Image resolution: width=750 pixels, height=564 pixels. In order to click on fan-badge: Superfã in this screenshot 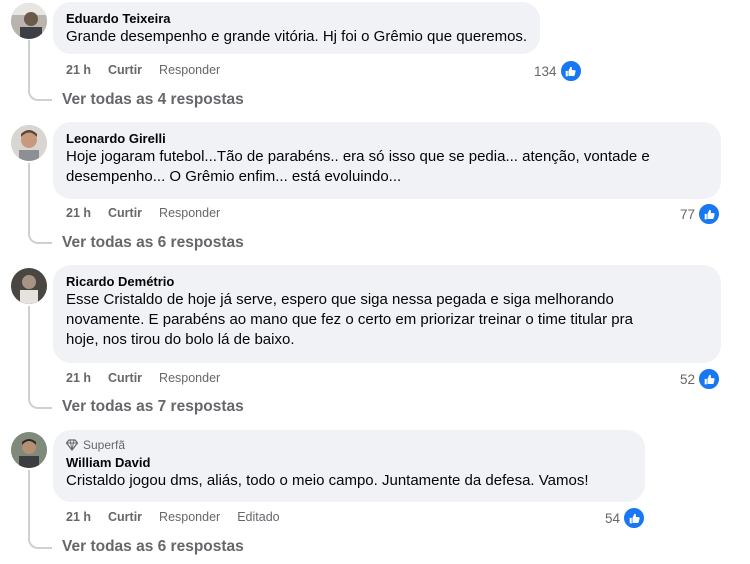, I will do `click(349, 445)`.